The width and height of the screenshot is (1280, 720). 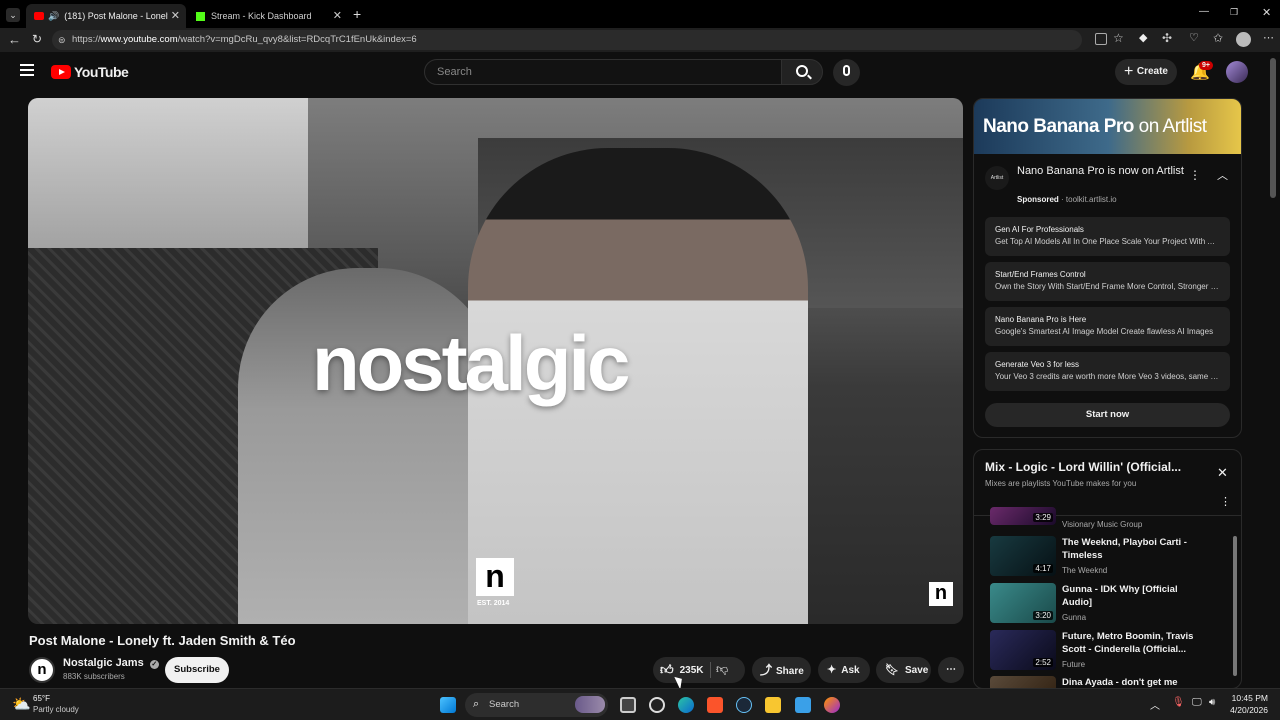 What do you see at coordinates (37, 39) in the screenshot?
I see `reload-icon: ↻` at bounding box center [37, 39].